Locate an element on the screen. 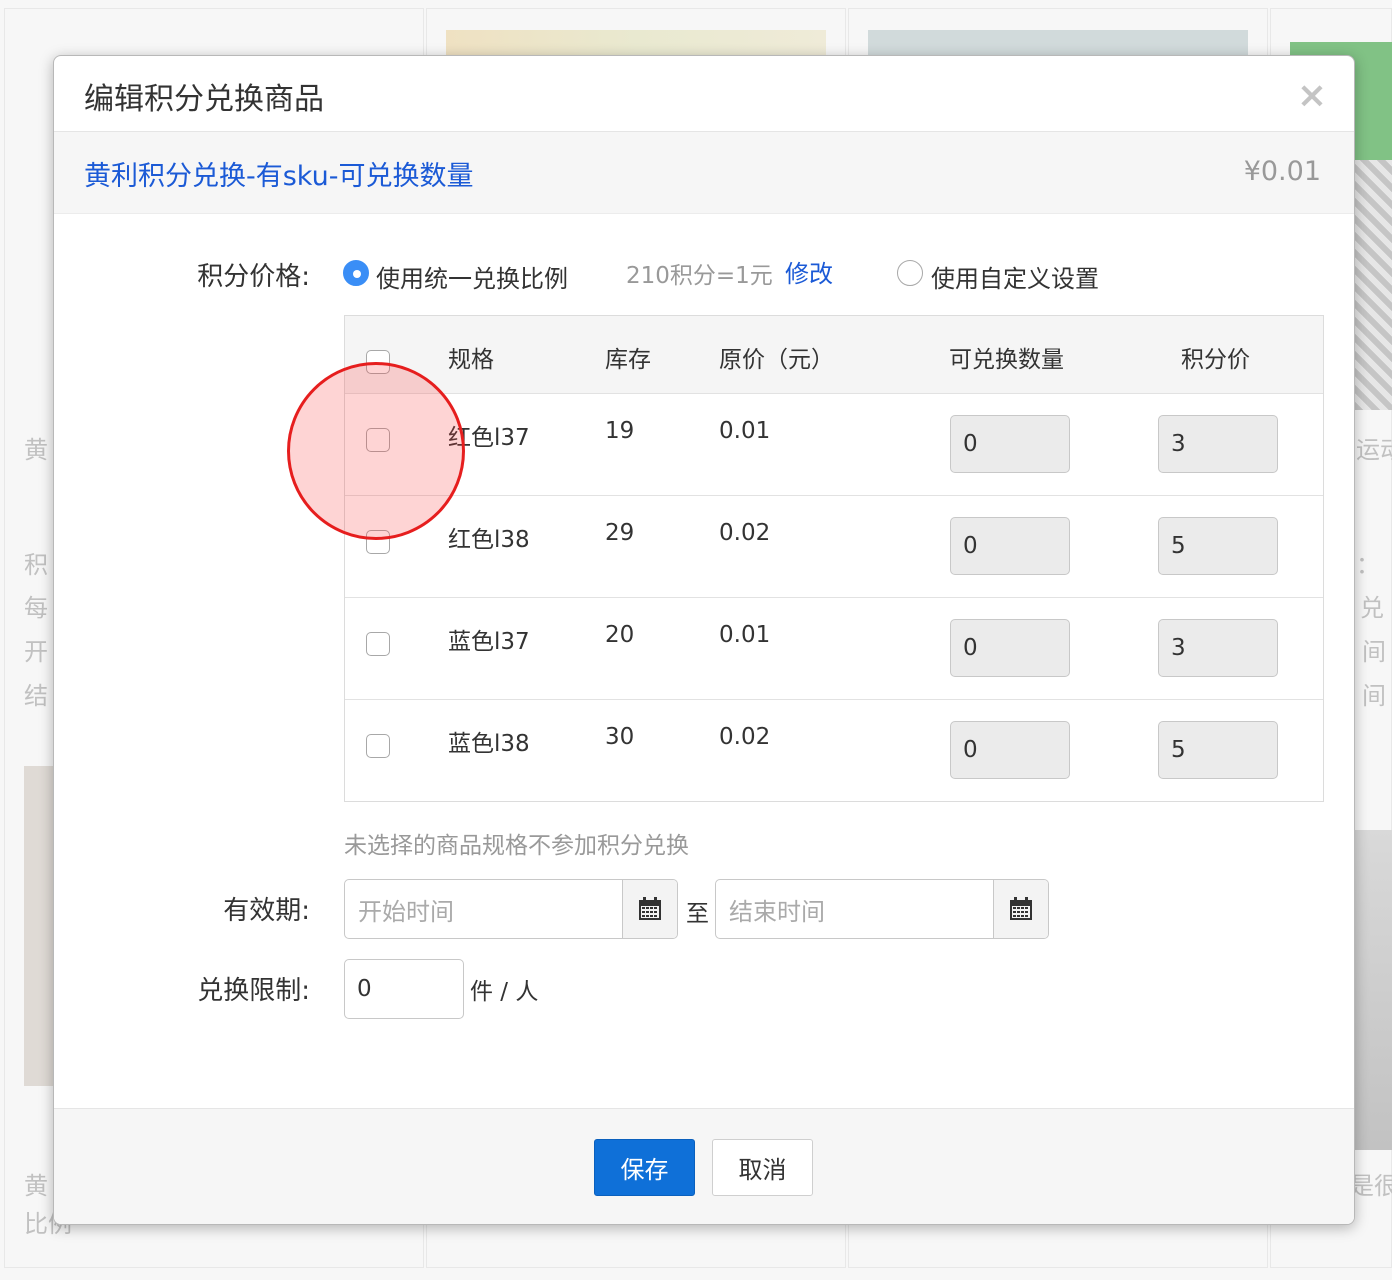 This screenshot has height=1280, width=1392. end-date-picker-button is located at coordinates (1020, 909).